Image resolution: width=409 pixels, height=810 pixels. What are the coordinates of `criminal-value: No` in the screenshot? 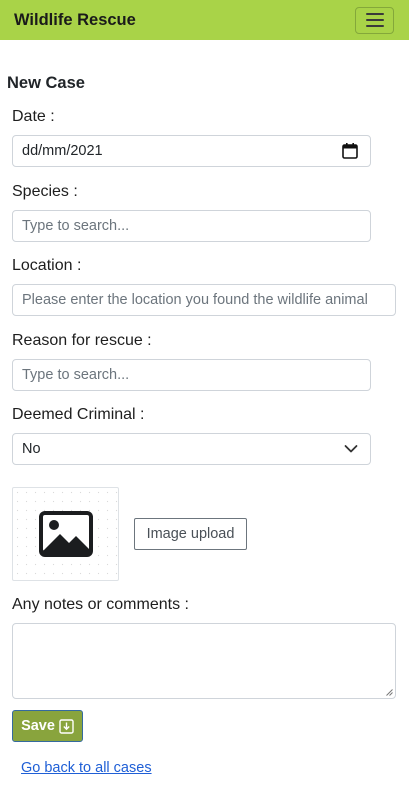 It's located at (31, 449).